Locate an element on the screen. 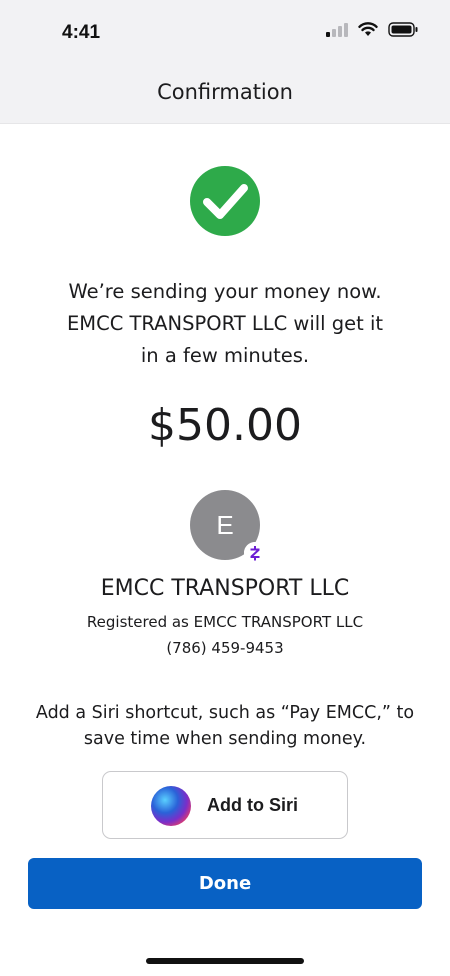  message-line: EMCC TRANSPORT LLC will get it is located at coordinates (225, 323).